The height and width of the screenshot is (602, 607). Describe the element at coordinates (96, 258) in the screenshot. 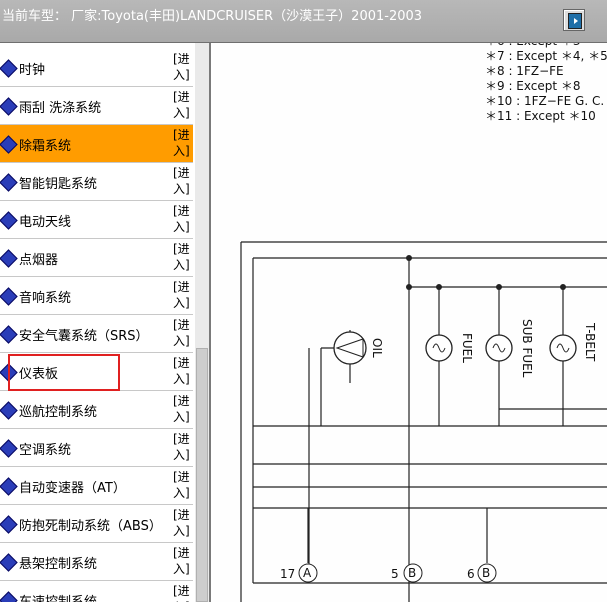

I see `sidebar-item: 点烟器 [进 入]` at that location.